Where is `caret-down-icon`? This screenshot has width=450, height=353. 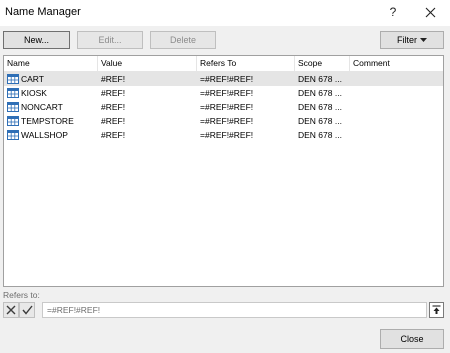
caret-down-icon is located at coordinates (423, 40).